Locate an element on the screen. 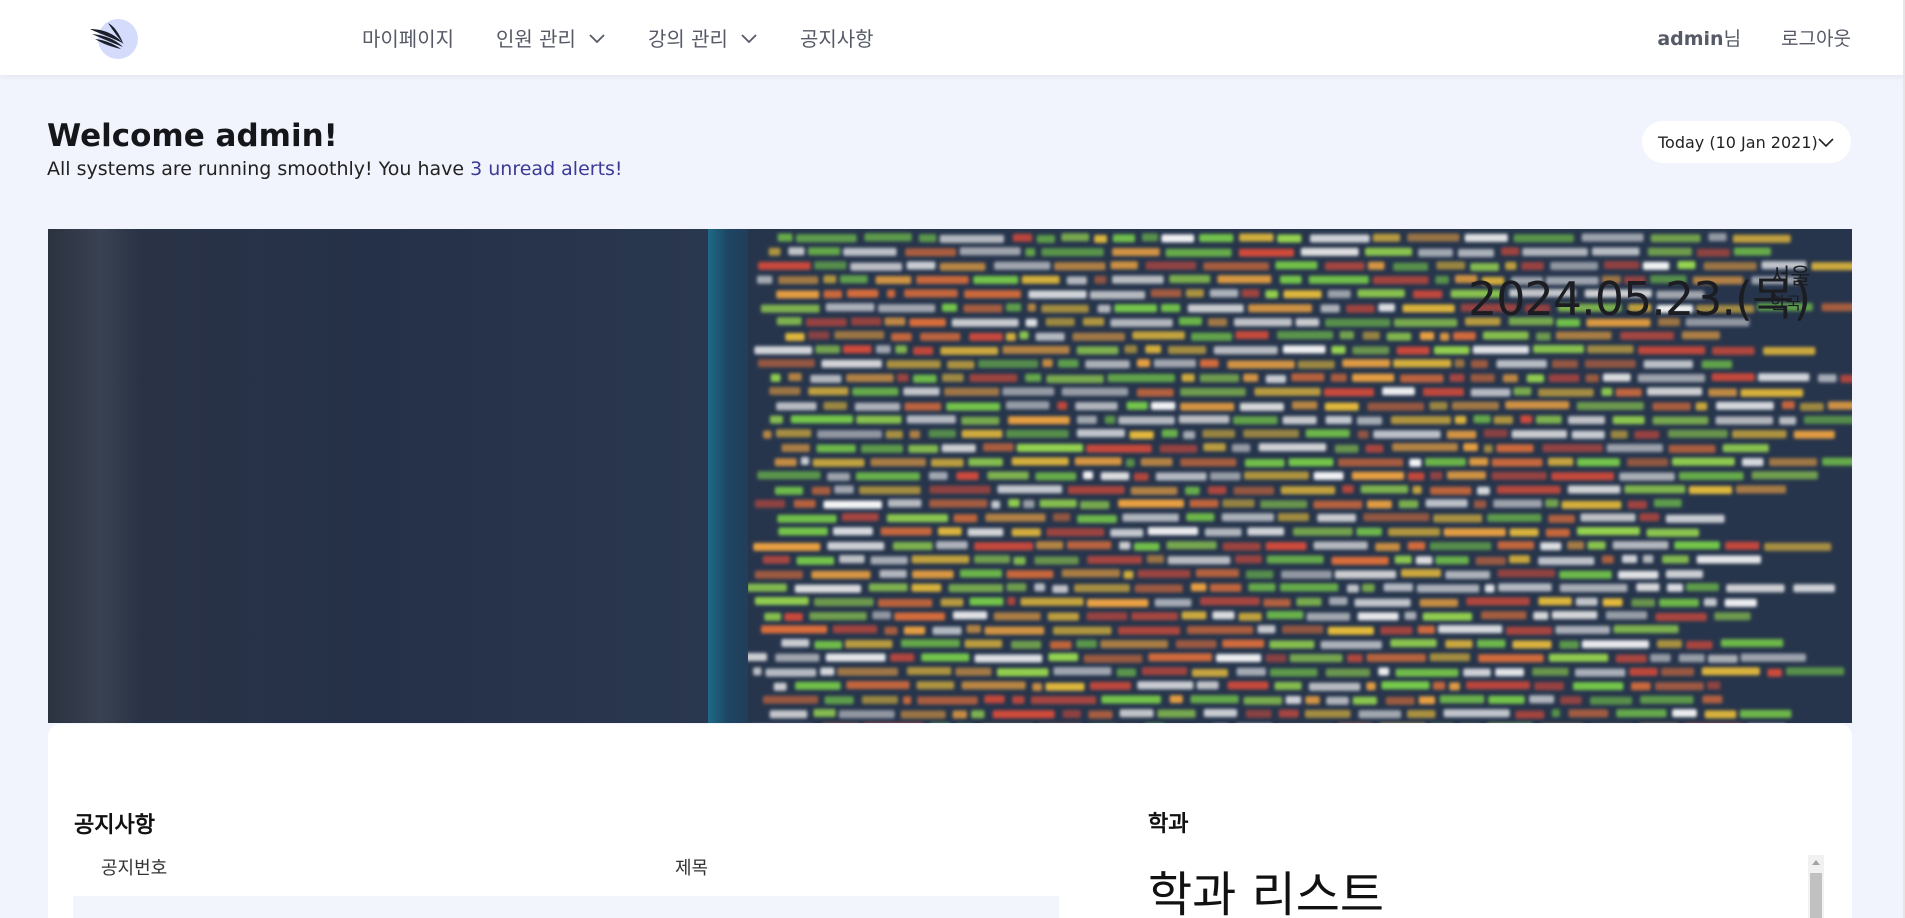 This screenshot has height=918, width=1905. department-list-heading: 학과 리스트 is located at coordinates (1266, 892).